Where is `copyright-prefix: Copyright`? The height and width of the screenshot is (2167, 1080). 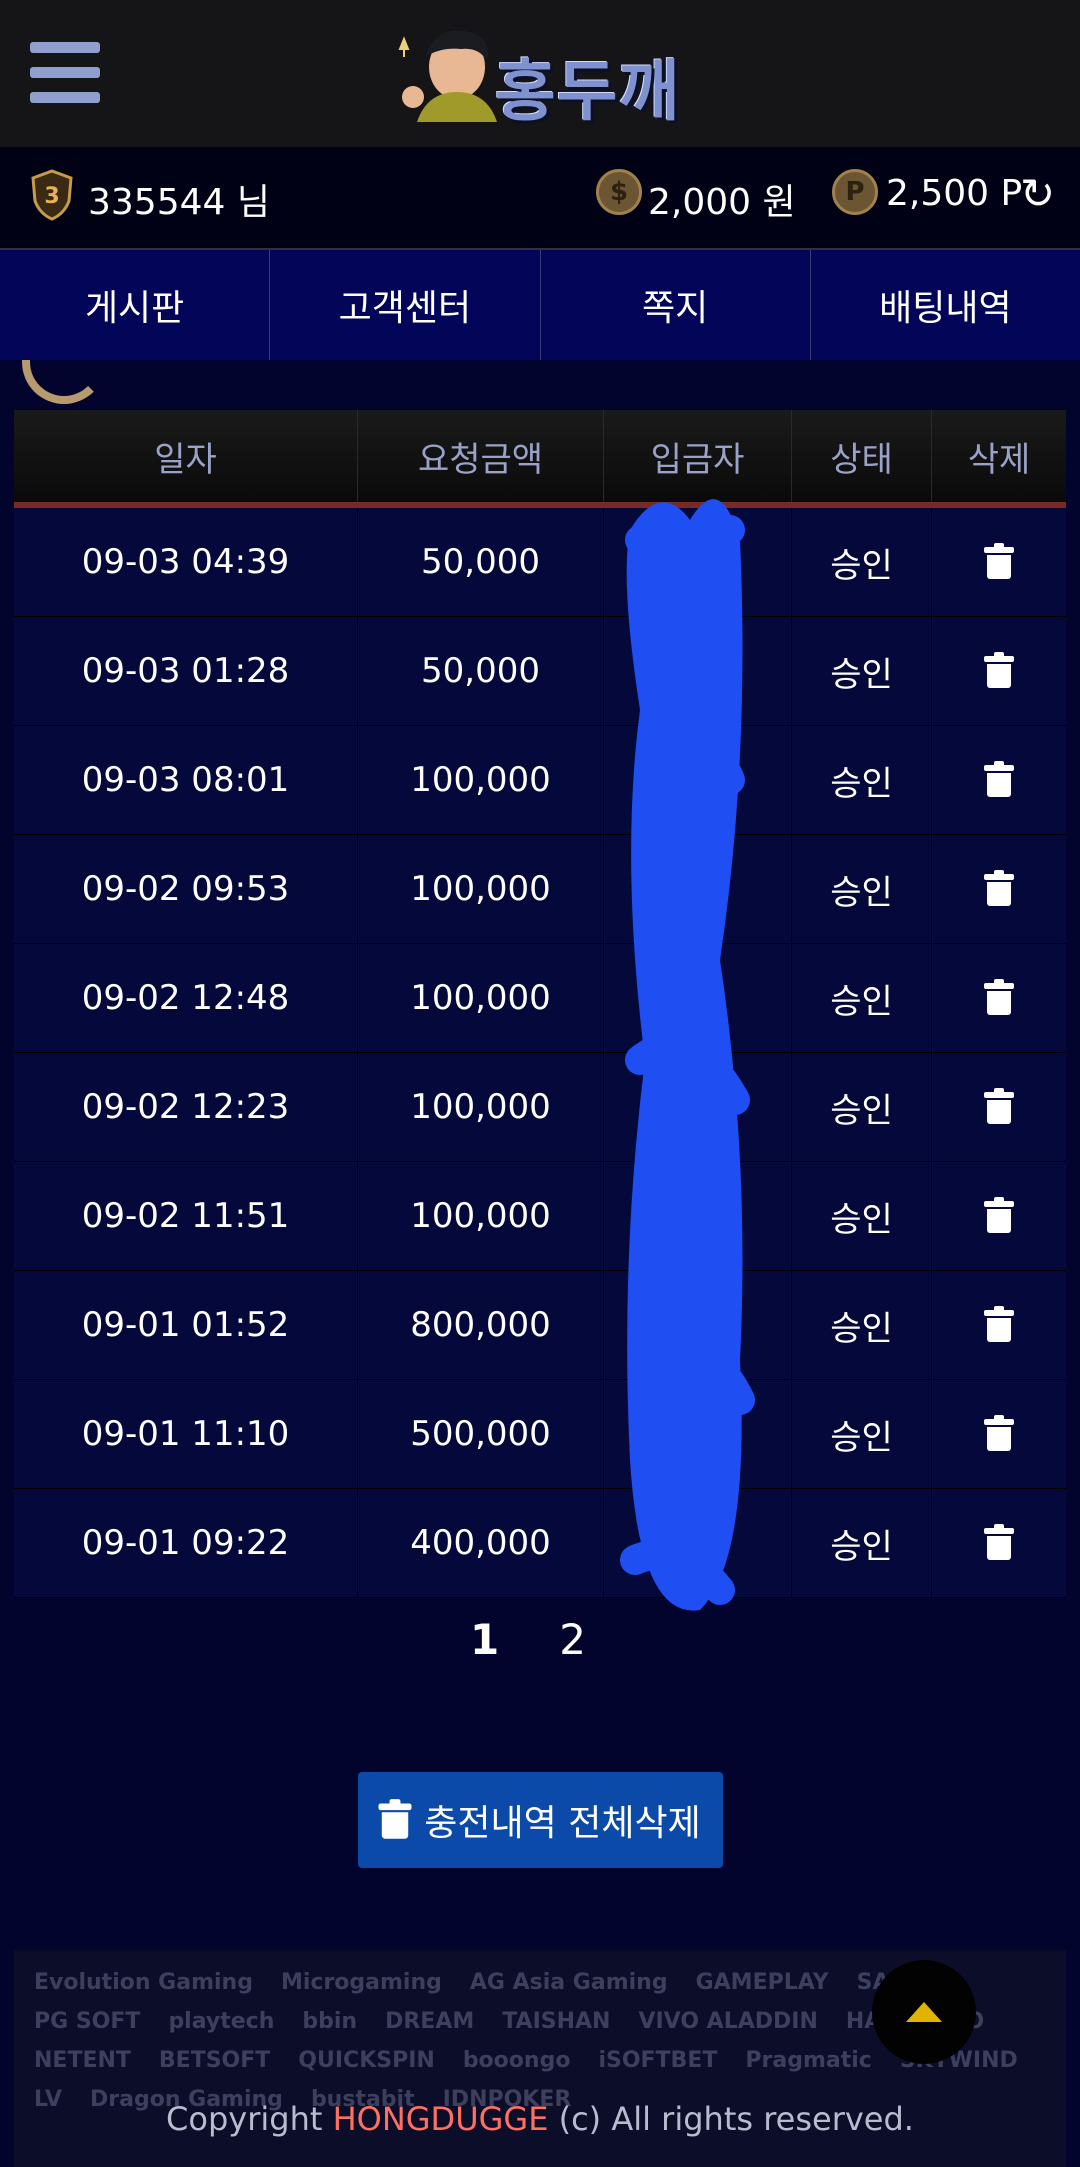 copyright-prefix: Copyright is located at coordinates (249, 2119).